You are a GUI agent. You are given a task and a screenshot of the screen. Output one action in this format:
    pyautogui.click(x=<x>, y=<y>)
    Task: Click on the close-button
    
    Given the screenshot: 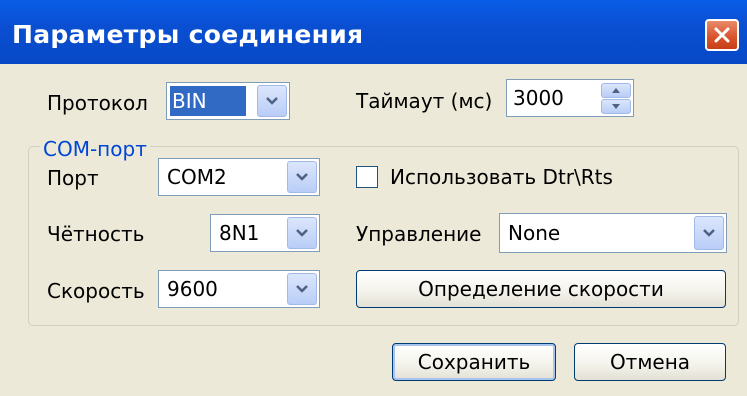 What is the action you would take?
    pyautogui.click(x=722, y=35)
    